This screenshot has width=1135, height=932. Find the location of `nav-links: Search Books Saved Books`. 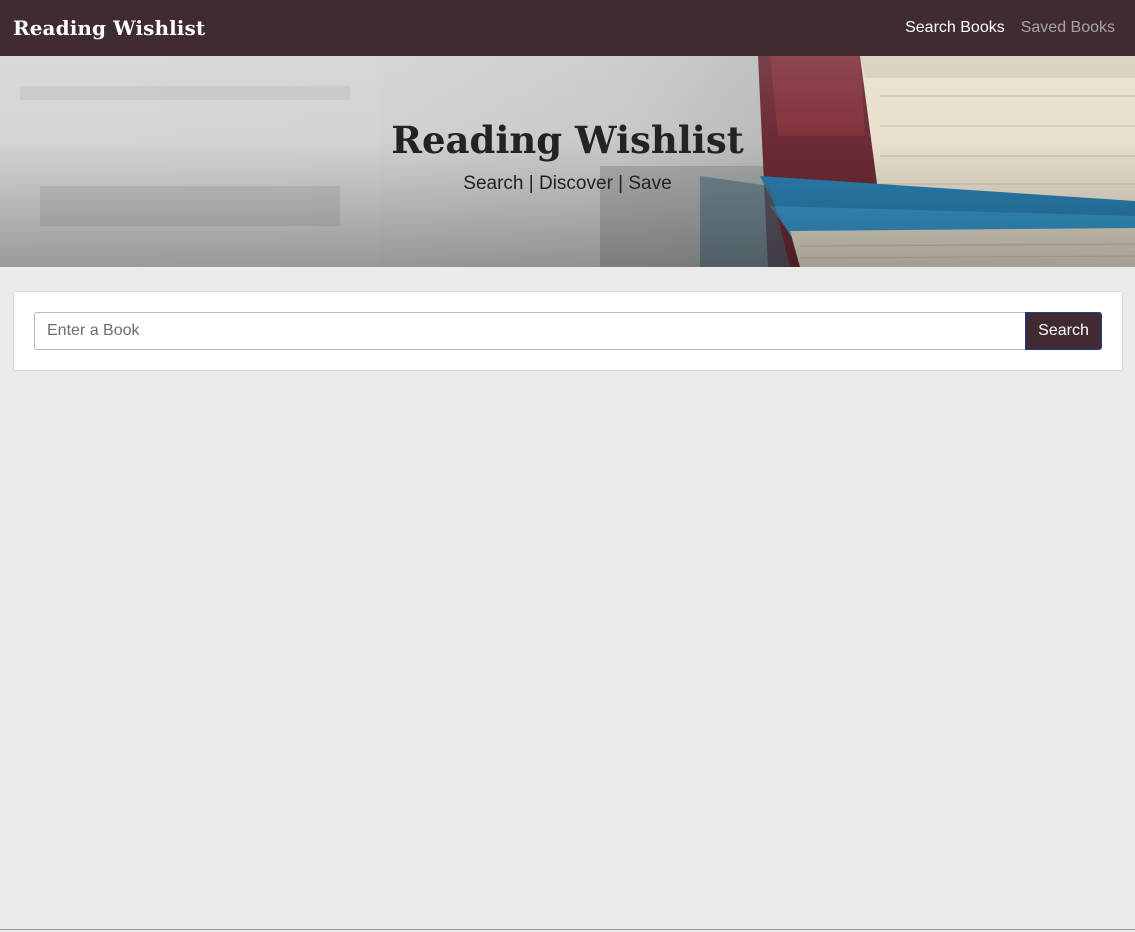

nav-links: Search Books Saved Books is located at coordinates (1010, 28).